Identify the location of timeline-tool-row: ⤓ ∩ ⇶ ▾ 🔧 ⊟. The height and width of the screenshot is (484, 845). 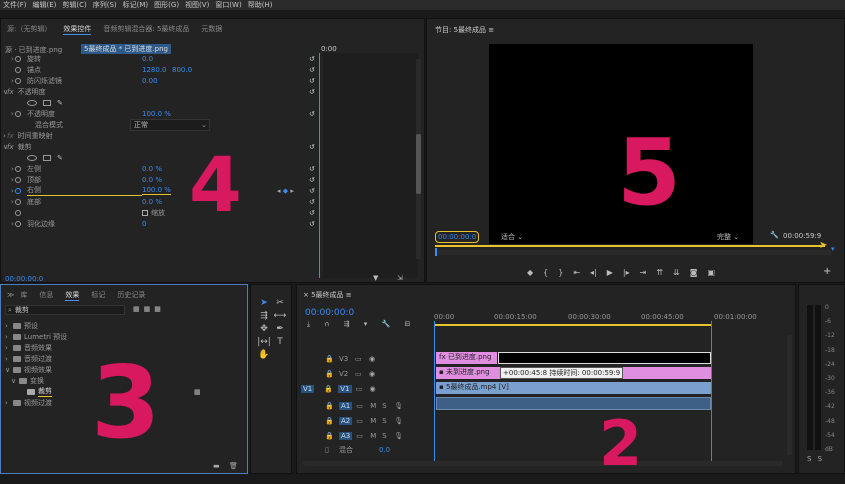
(361, 324).